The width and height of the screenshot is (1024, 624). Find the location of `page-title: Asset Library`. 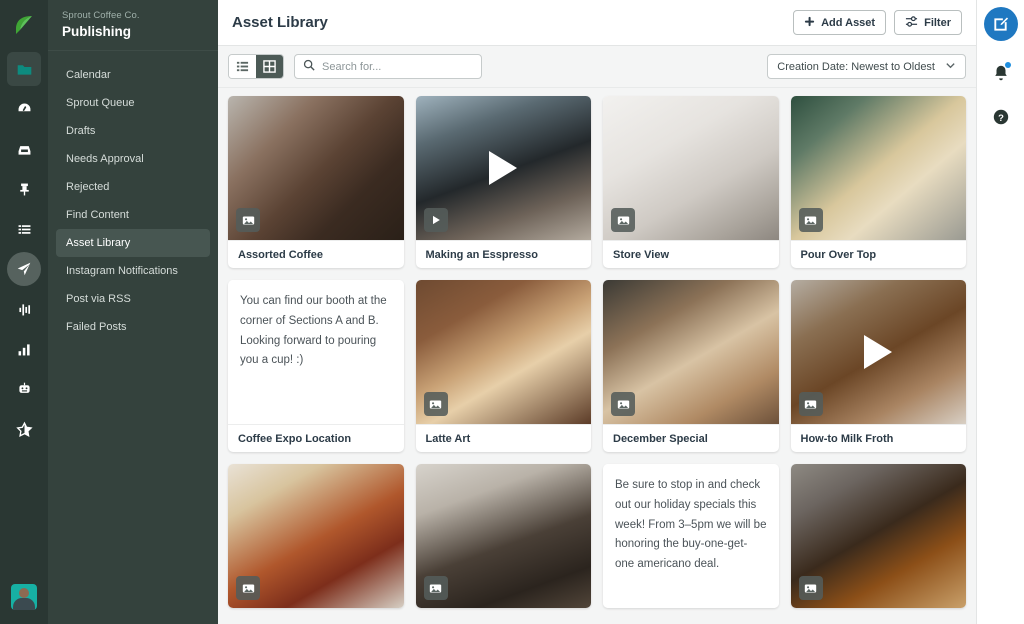

page-title: Asset Library is located at coordinates (280, 22).